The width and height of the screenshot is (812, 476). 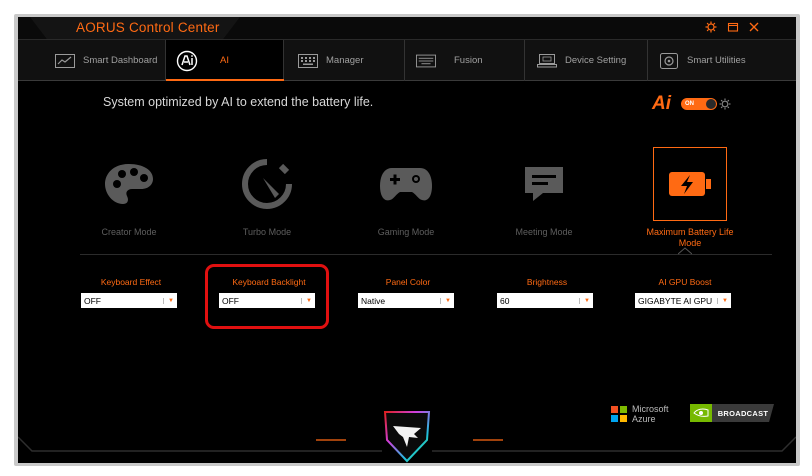 I want to click on tab-ai: AI, so click(x=225, y=60).